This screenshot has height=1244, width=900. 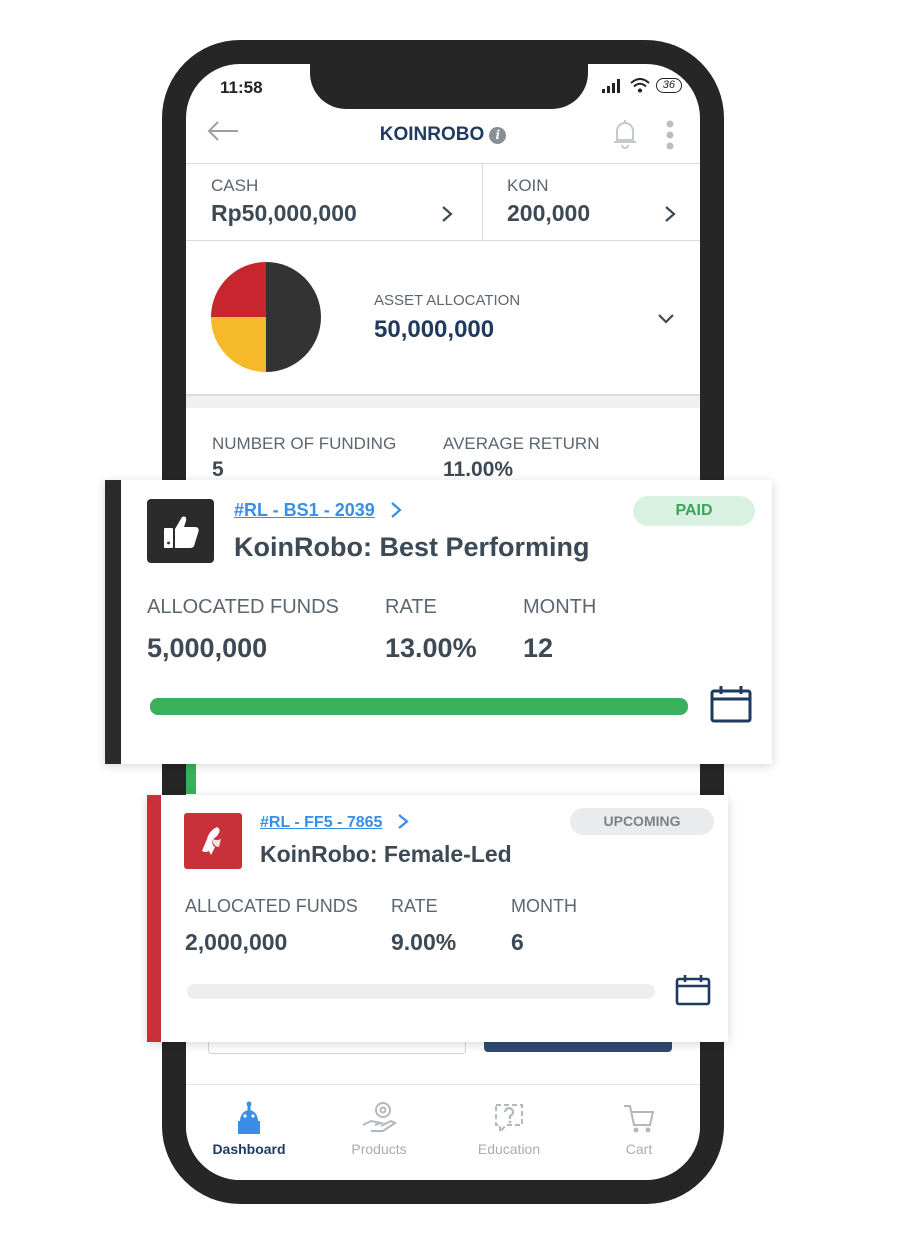 I want to click on status-badge: PAID, so click(x=694, y=511).